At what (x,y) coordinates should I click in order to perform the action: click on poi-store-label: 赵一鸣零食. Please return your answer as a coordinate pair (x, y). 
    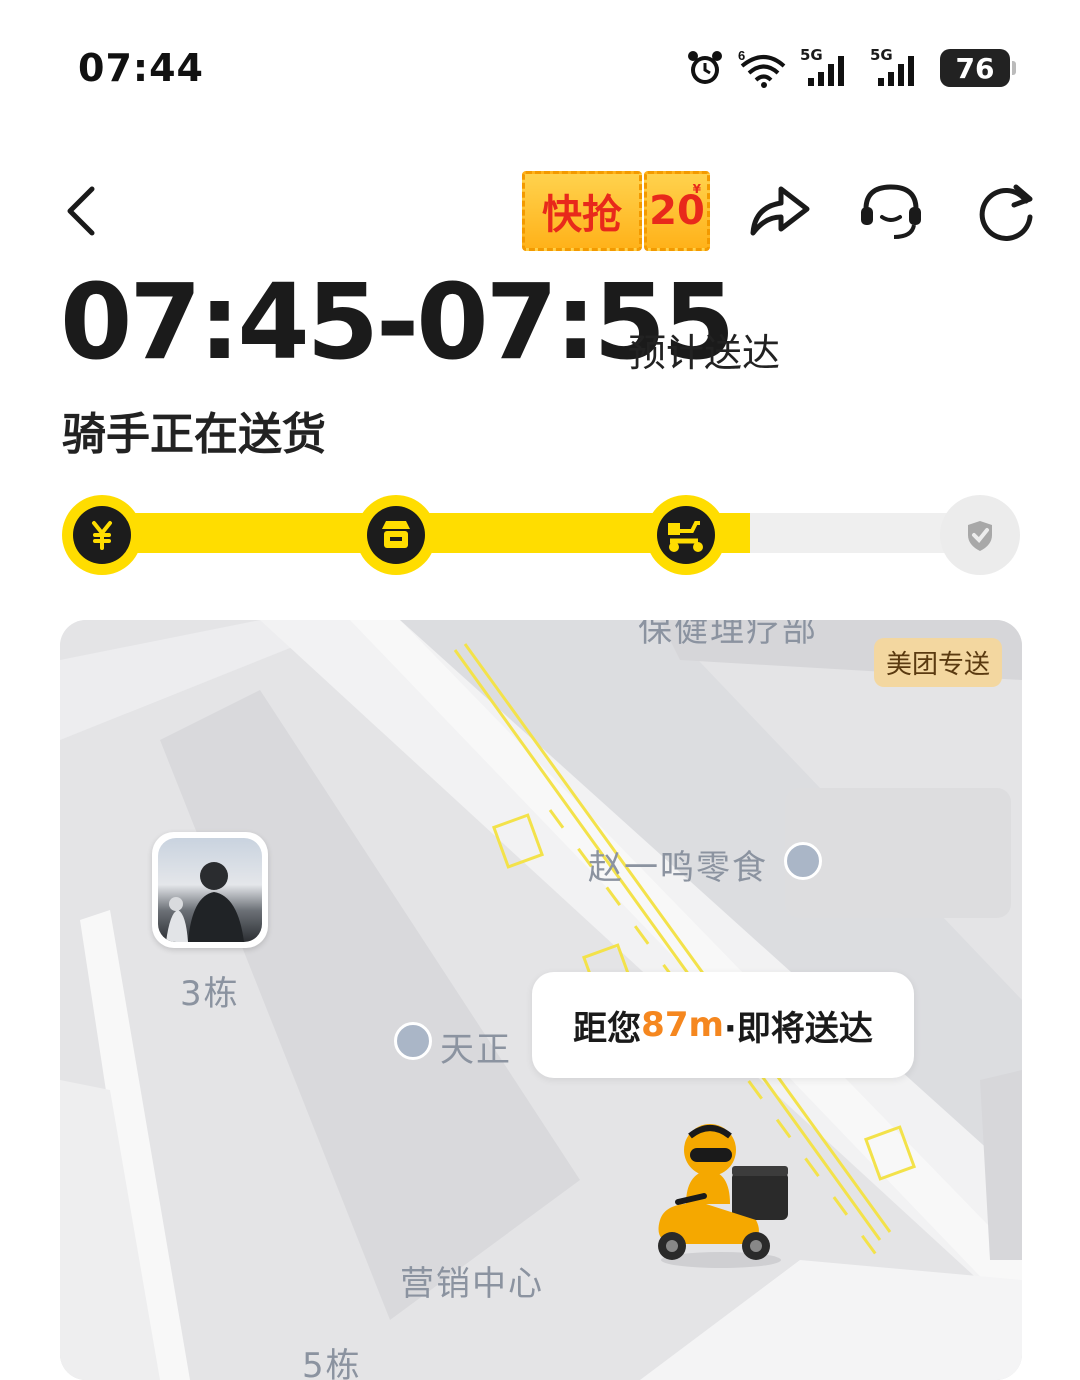
    Looking at the image, I should click on (678, 864).